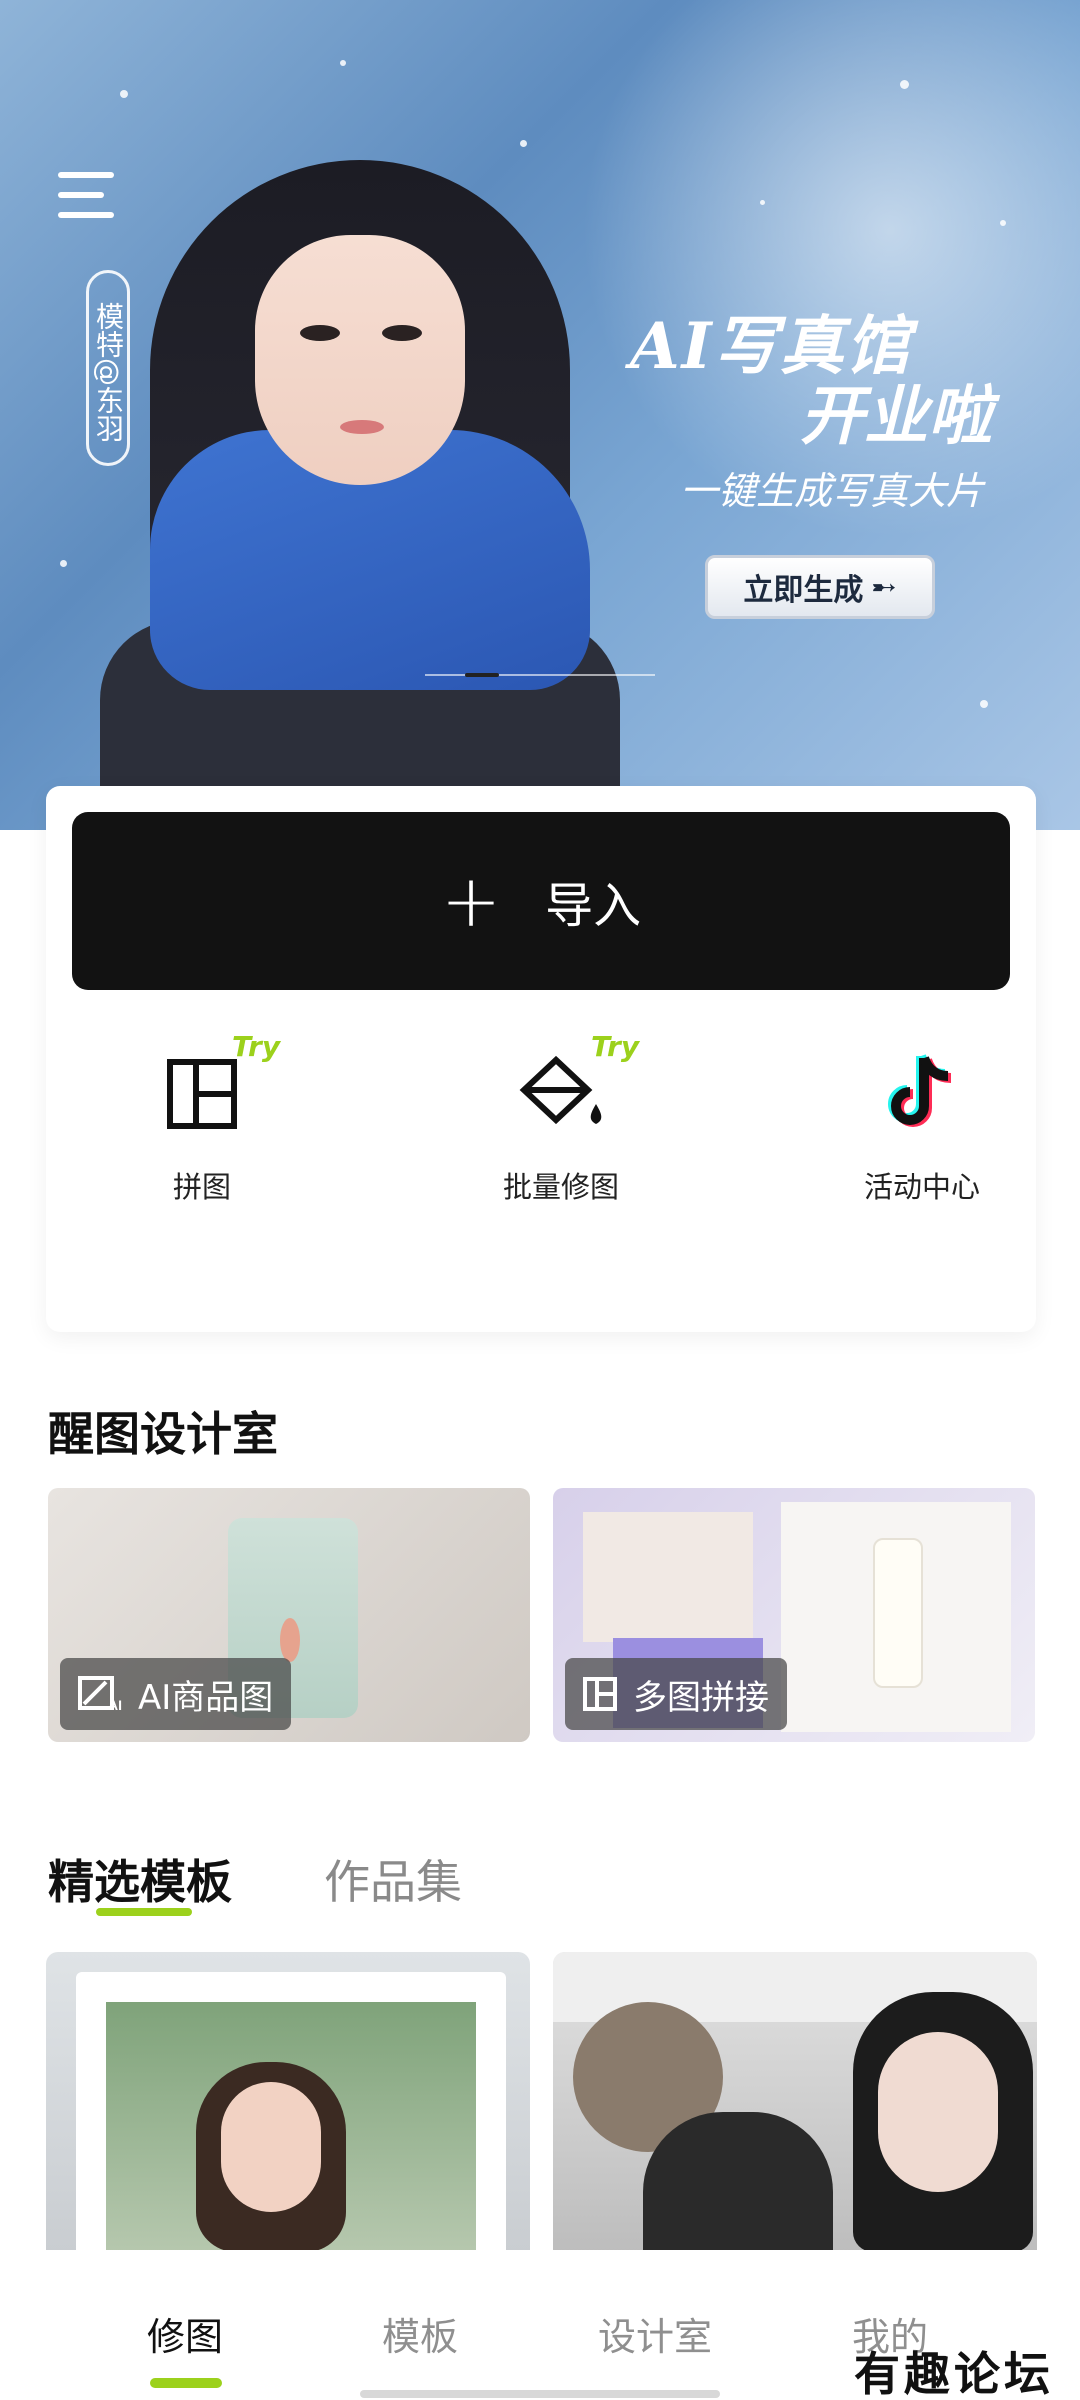 This screenshot has width=1080, height=2400. What do you see at coordinates (201, 1187) in the screenshot?
I see `collage-label: 拼图` at bounding box center [201, 1187].